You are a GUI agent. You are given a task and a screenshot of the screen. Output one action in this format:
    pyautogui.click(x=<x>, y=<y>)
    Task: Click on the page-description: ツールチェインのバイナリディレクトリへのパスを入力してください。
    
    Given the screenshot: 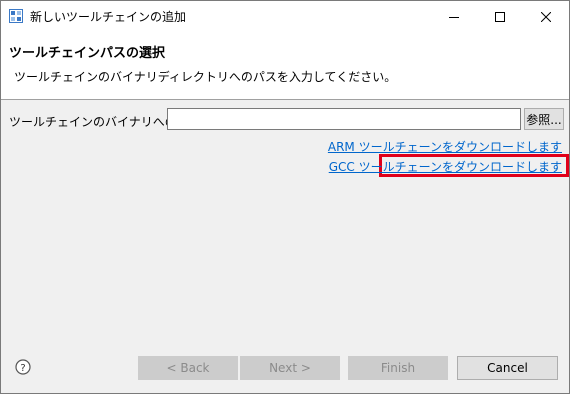 What is the action you would take?
    pyautogui.click(x=205, y=77)
    